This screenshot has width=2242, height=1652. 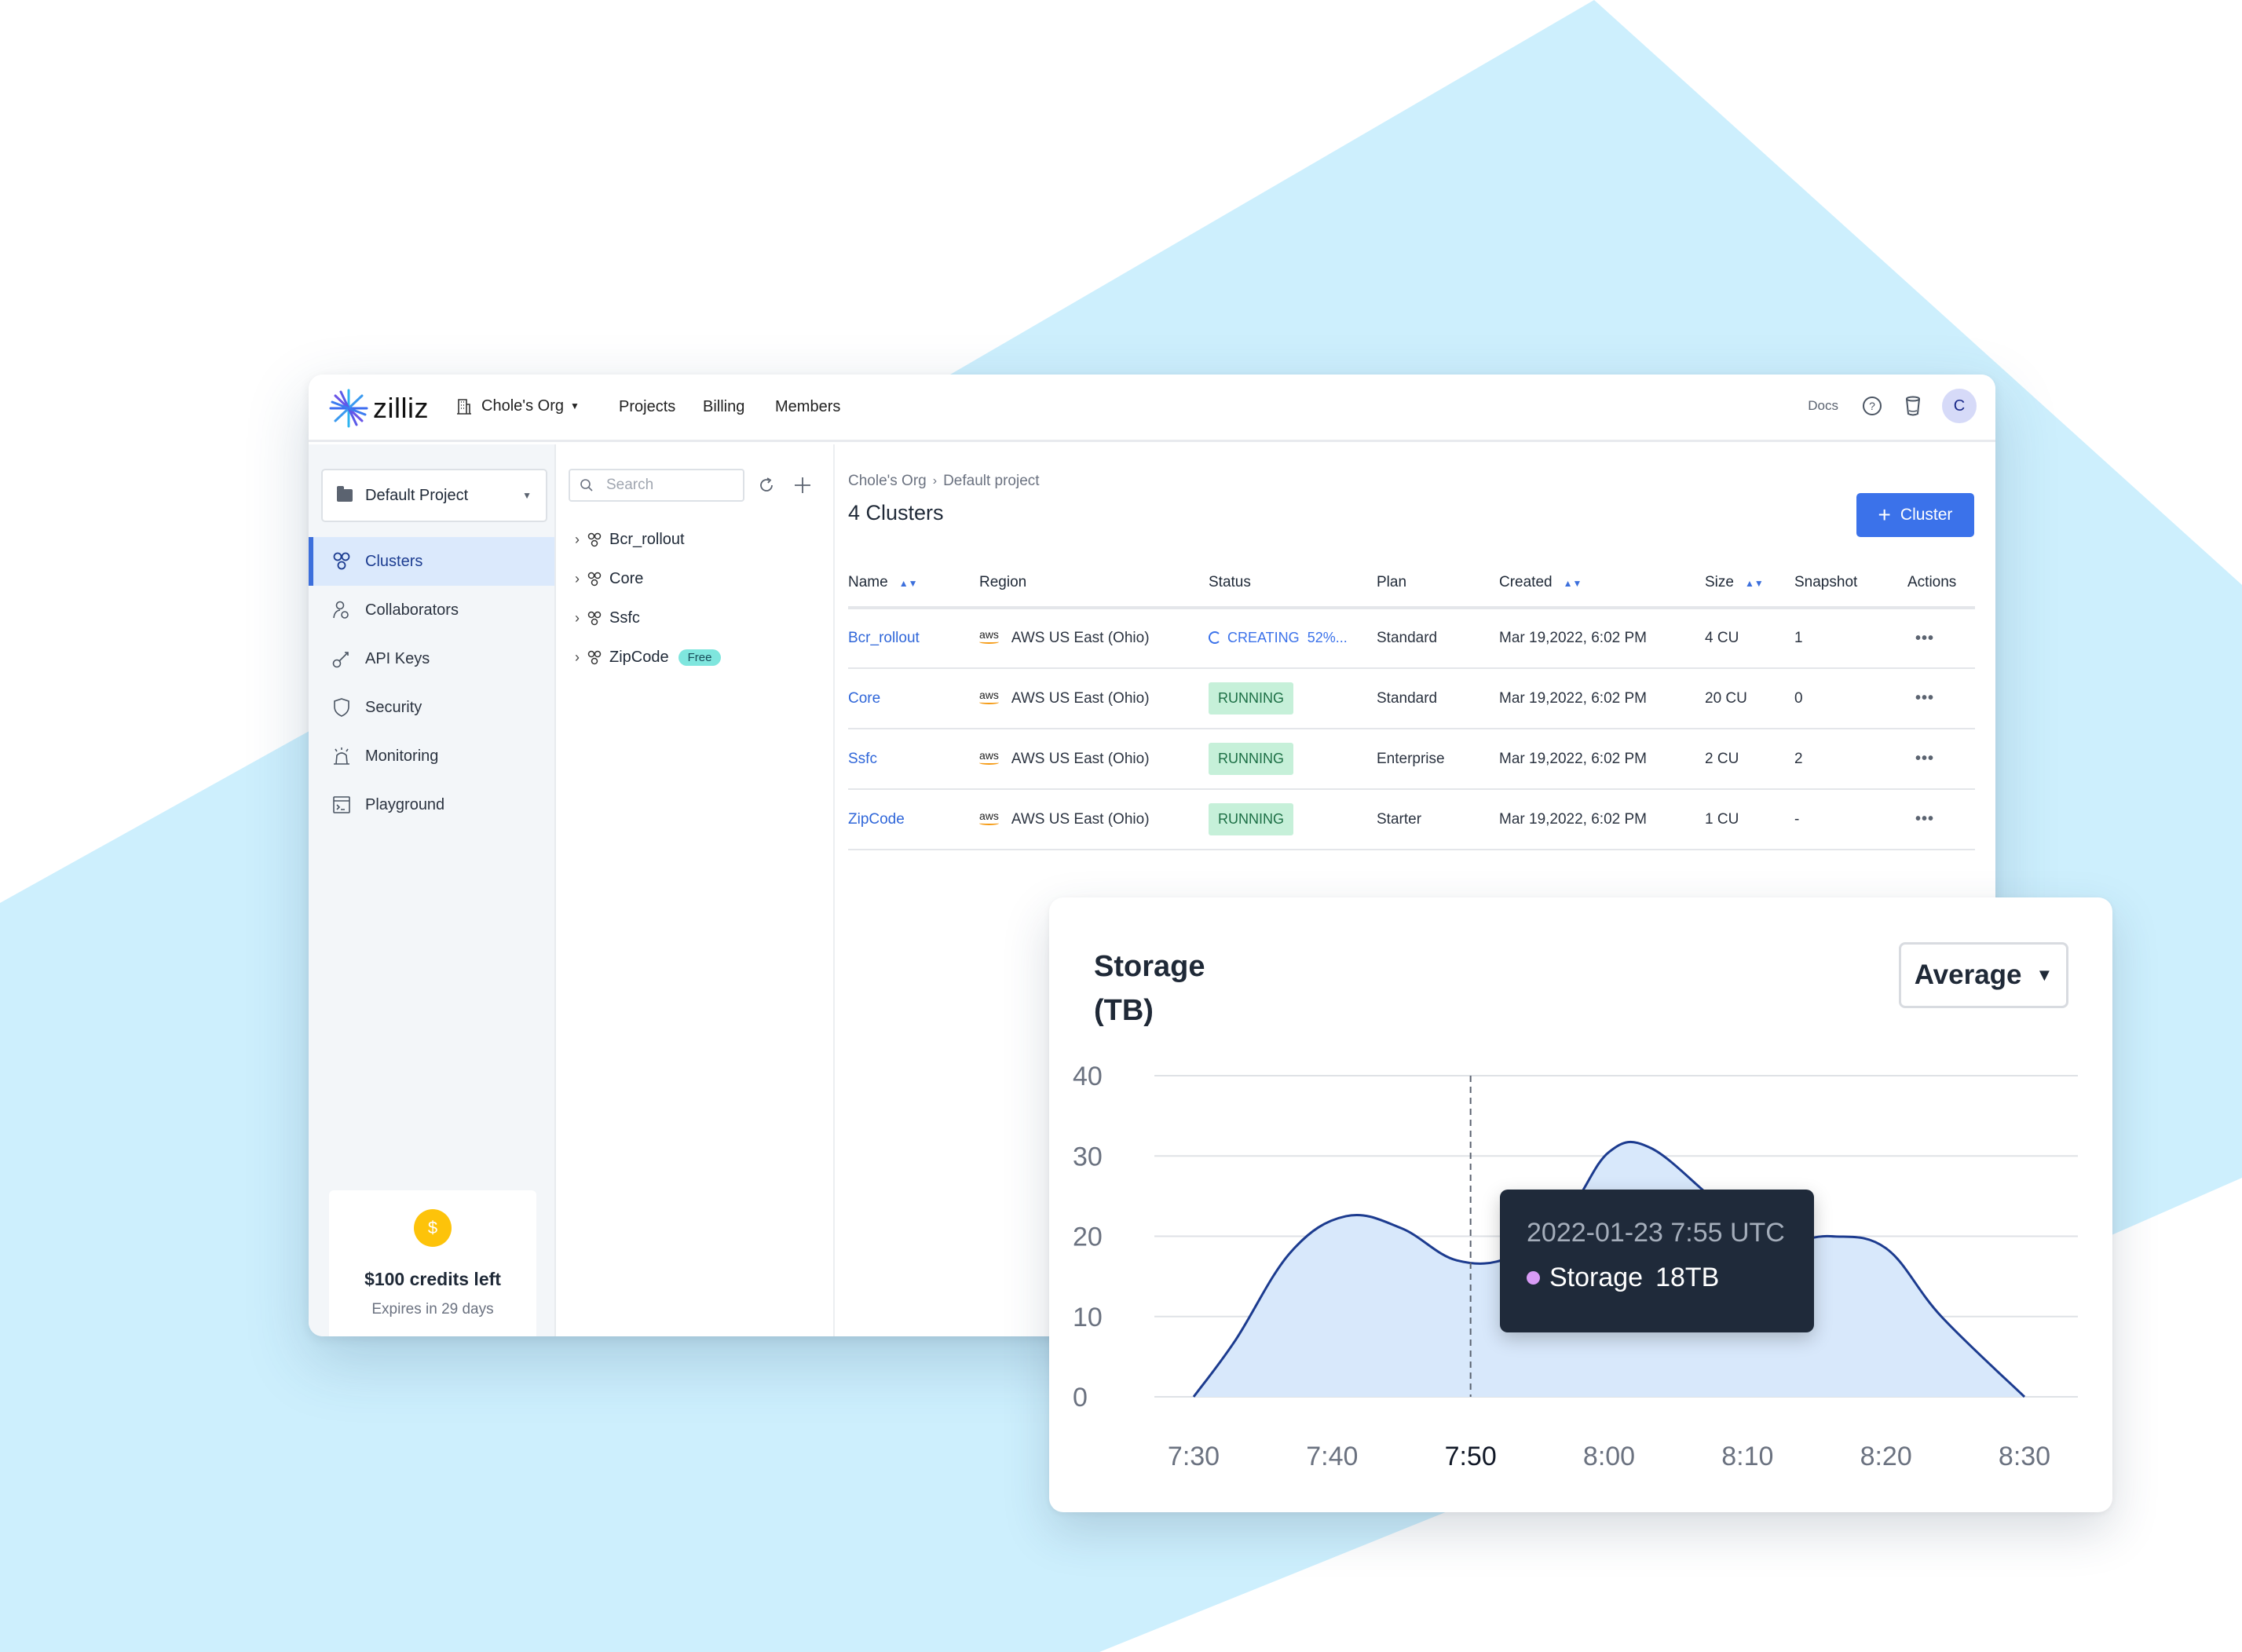 I want to click on cluster-name-link: Bcr_rollout, so click(x=884, y=638).